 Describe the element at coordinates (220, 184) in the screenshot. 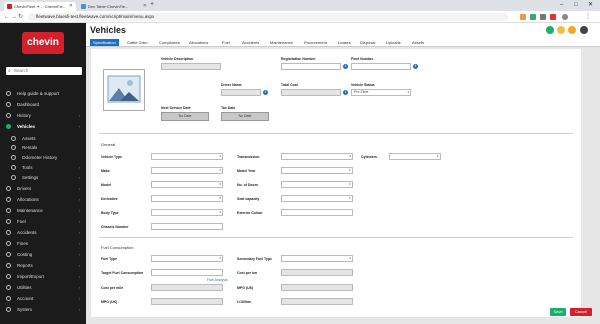

I see `chevron-down-icon: ▾` at that location.